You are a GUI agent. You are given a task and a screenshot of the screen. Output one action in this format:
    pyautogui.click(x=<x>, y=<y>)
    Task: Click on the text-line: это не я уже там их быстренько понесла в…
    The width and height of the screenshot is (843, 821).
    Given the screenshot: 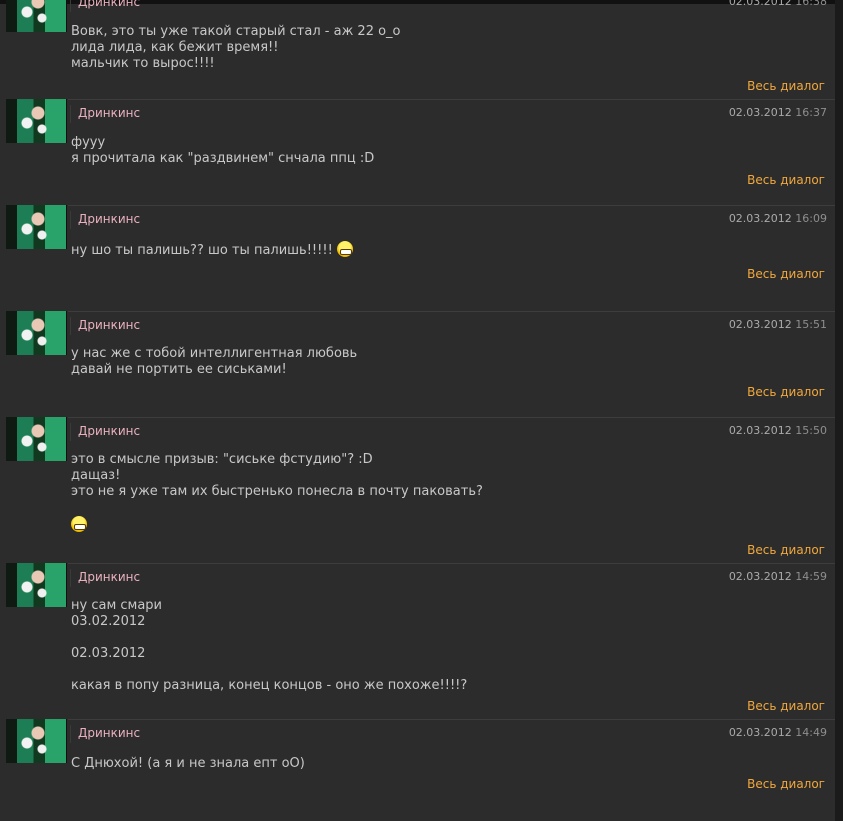 What is the action you would take?
    pyautogui.click(x=277, y=491)
    